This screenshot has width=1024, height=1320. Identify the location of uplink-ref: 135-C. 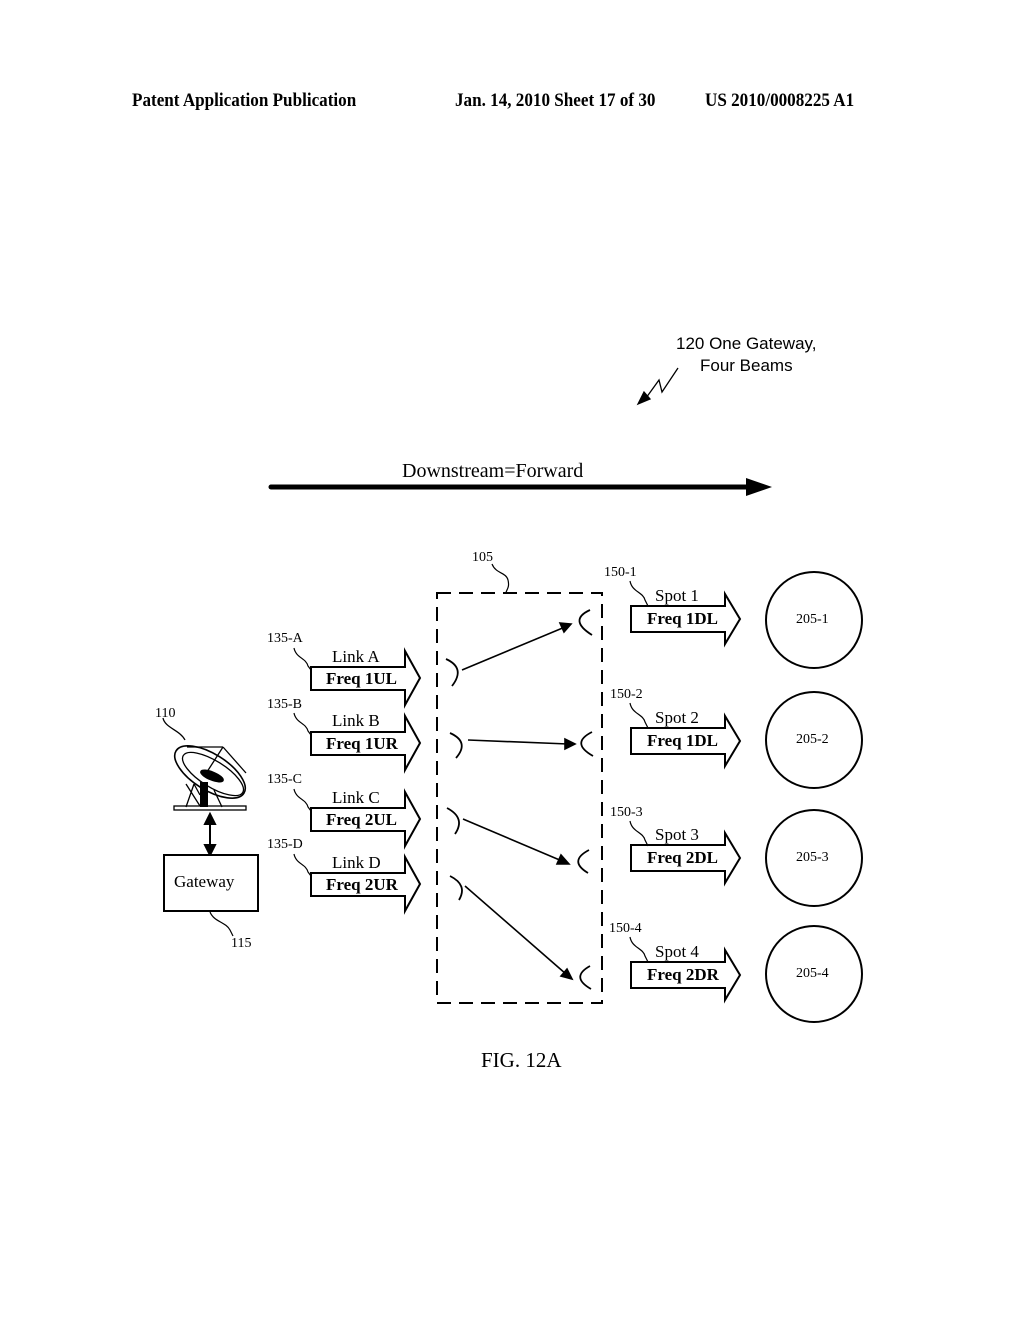
(284, 779).